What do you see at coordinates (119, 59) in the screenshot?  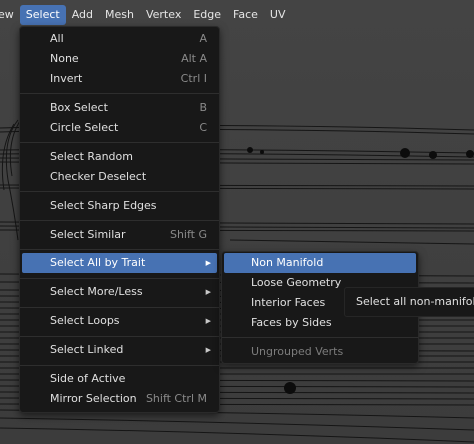 I see `menu-item-none: None Alt A` at bounding box center [119, 59].